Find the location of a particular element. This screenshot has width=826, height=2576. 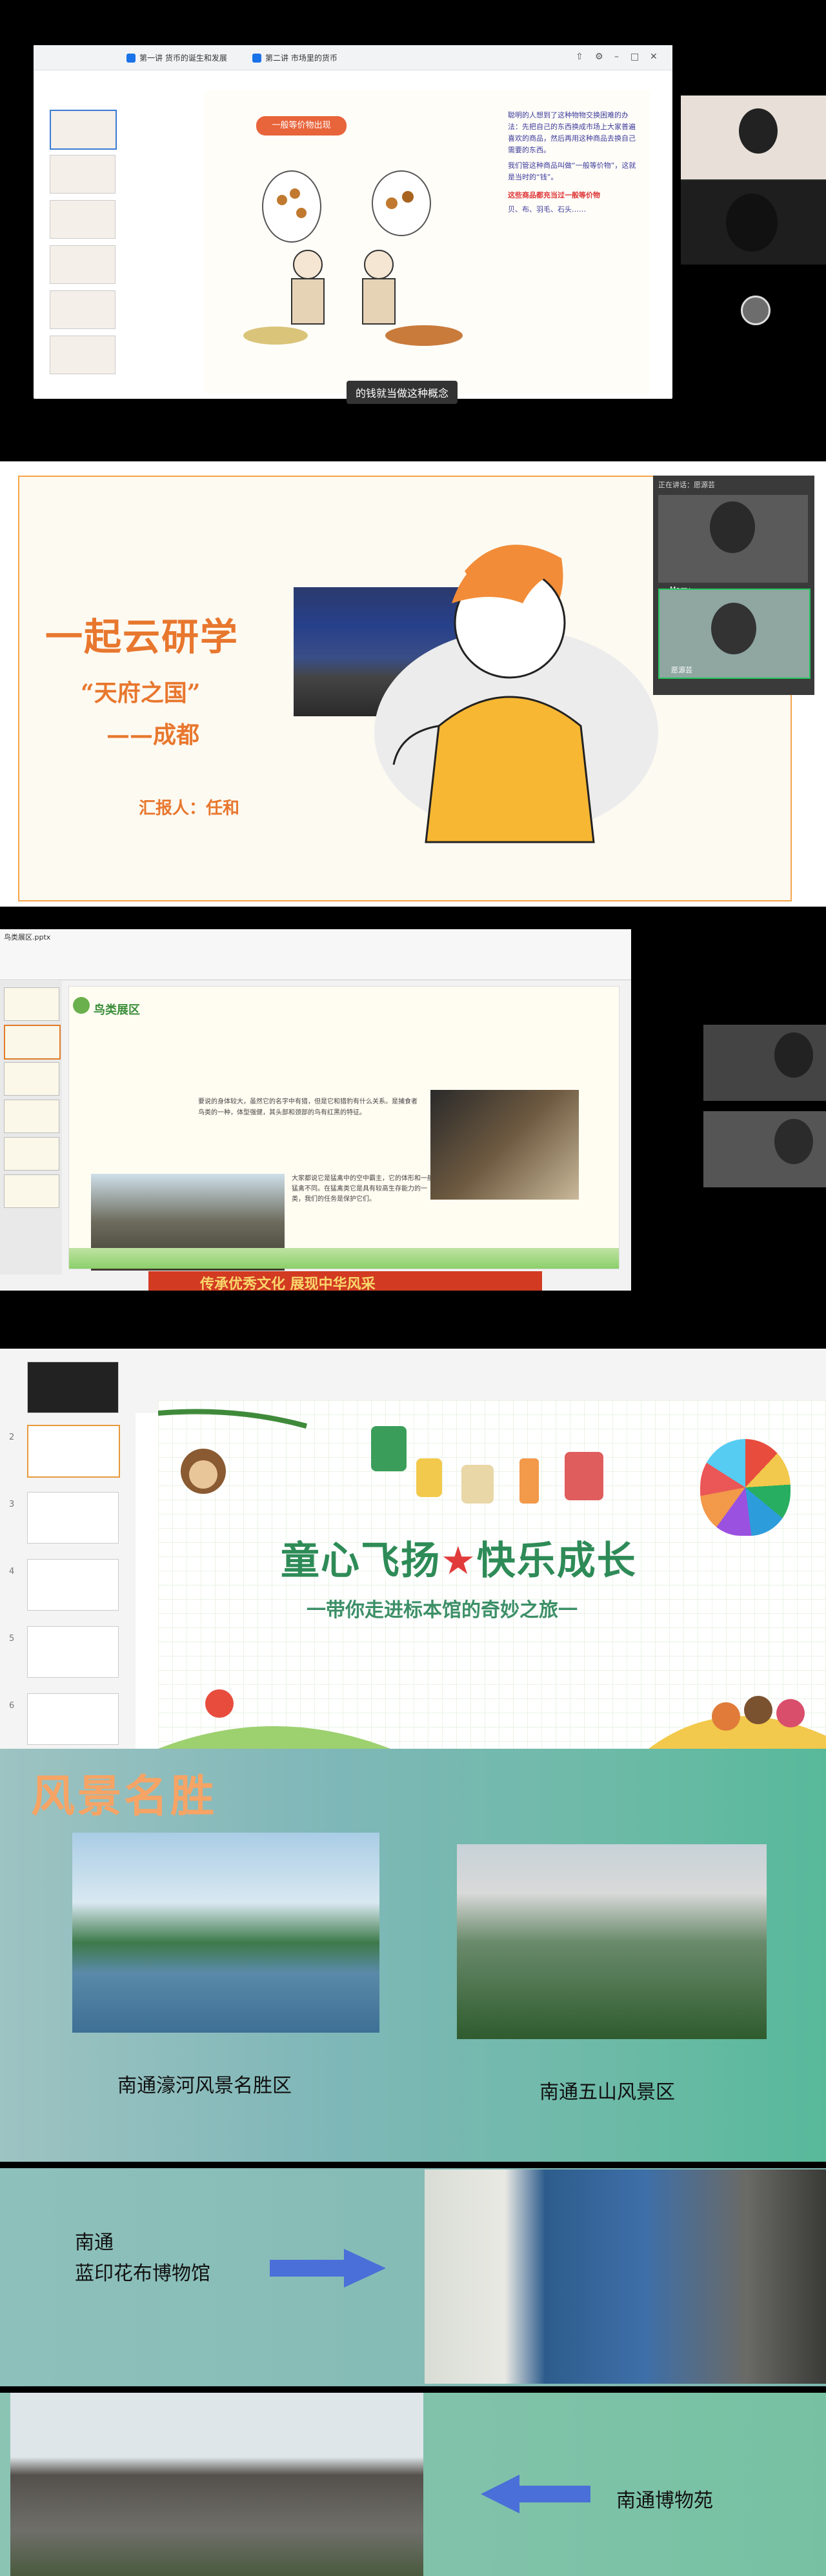

star-icon: ★ is located at coordinates (459, 1561).